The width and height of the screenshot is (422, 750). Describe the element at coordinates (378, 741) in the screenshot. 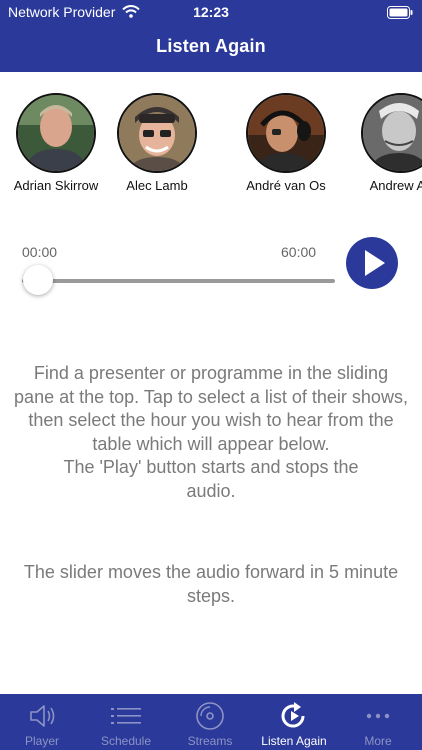

I see `tab-label: More` at that location.